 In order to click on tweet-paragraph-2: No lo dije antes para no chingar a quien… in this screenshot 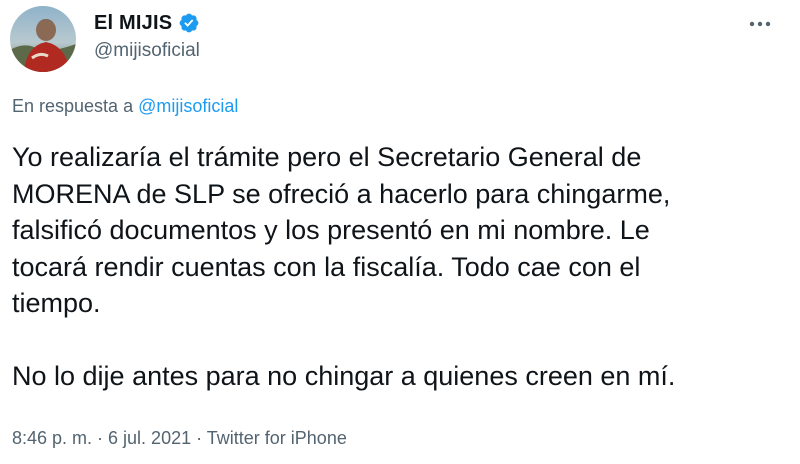, I will do `click(344, 376)`.